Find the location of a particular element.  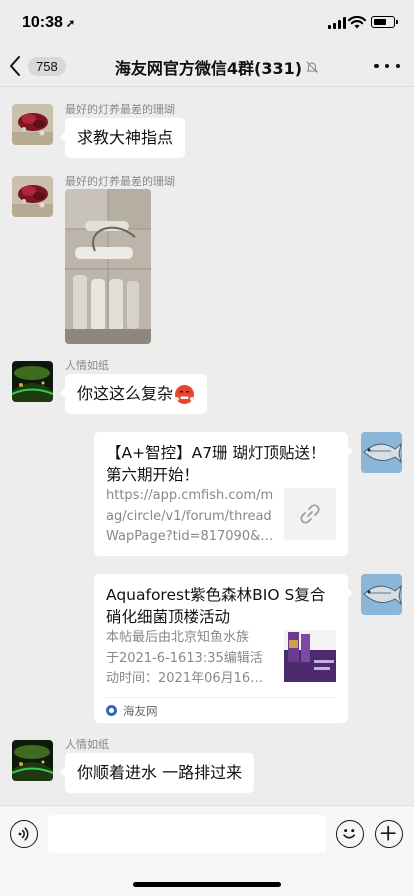

link-card-title: 【A+智控】A7珊 瑚灯顶贴送！第六期开始！ is located at coordinates (216, 464).